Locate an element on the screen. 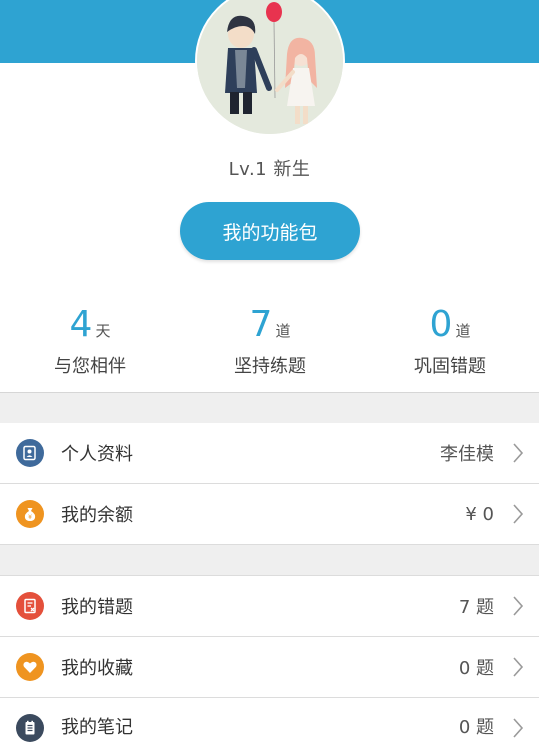 Image resolution: width=539 pixels, height=754 pixels. menu-label: 我的笔记 is located at coordinates (97, 727).